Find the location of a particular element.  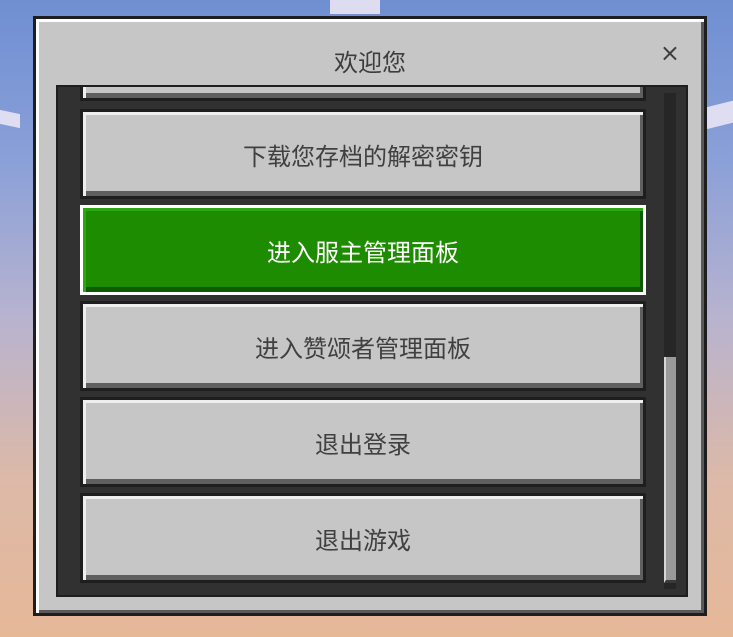

logout-button: 退出登录 is located at coordinates (363, 442).